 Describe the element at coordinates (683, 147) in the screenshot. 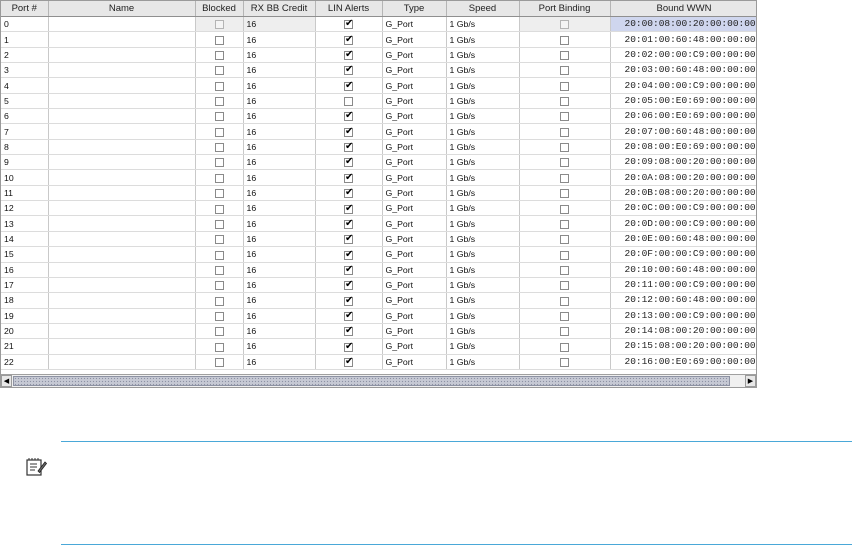

I see `bound-wwn-cell: 20:08:00:E0:69:00:00:00` at that location.